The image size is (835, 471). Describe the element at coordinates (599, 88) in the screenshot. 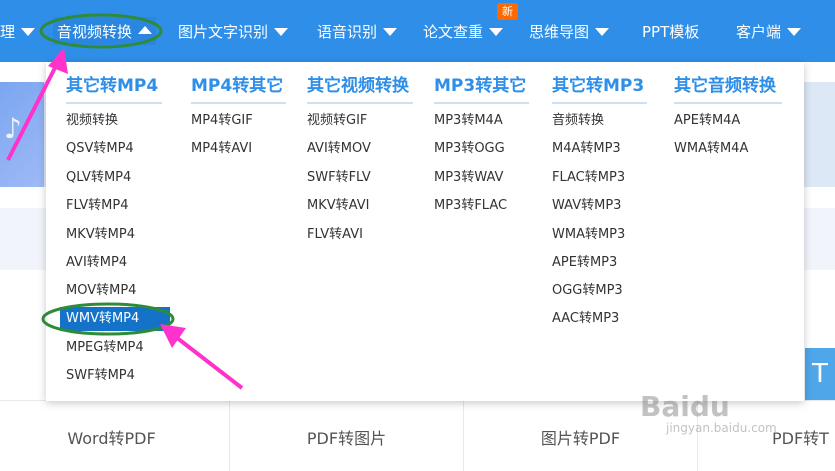

I see `column-header-to-mp3: 其它转MP3` at that location.